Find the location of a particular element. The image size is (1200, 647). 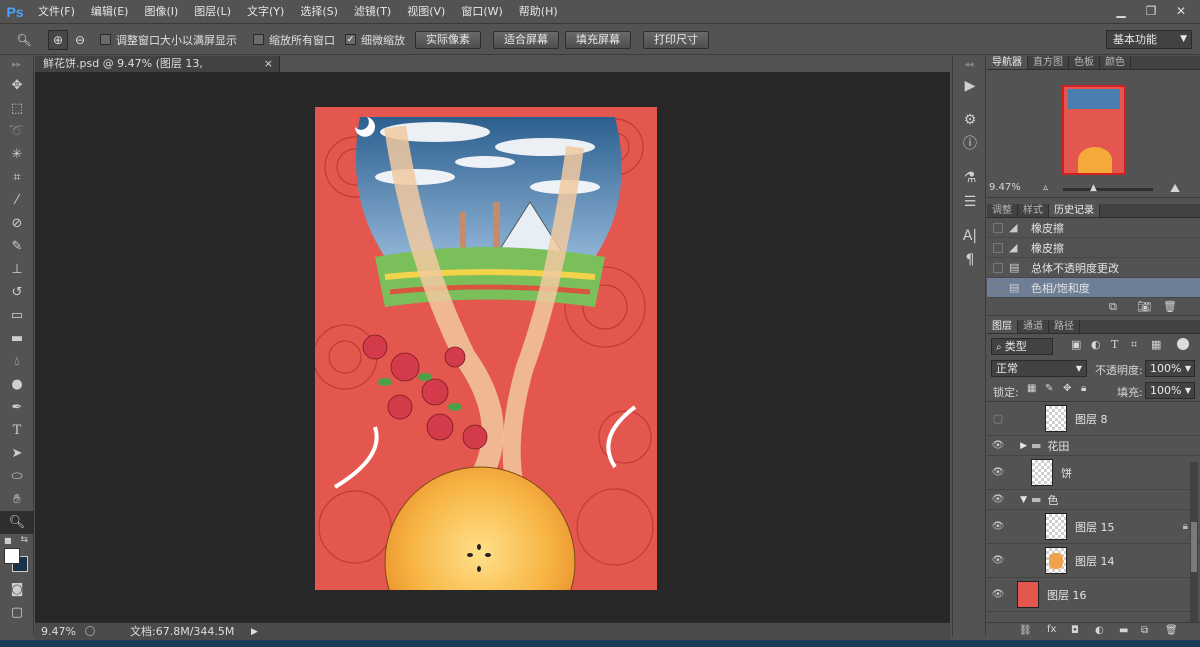

tab-styles: 样式 is located at coordinates (1033, 210).